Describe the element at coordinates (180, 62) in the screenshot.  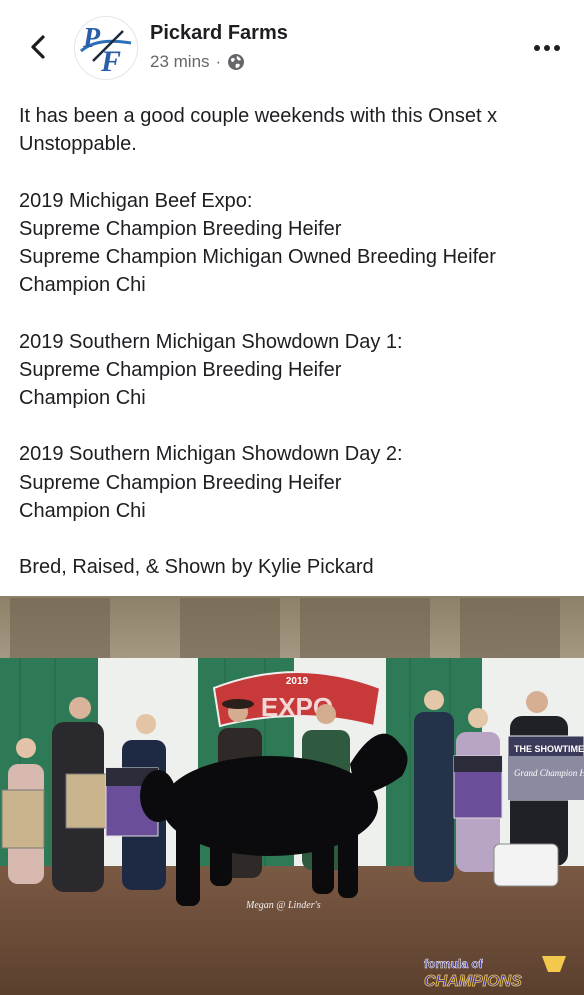
I see `post-timestamp: 23 mins` at that location.